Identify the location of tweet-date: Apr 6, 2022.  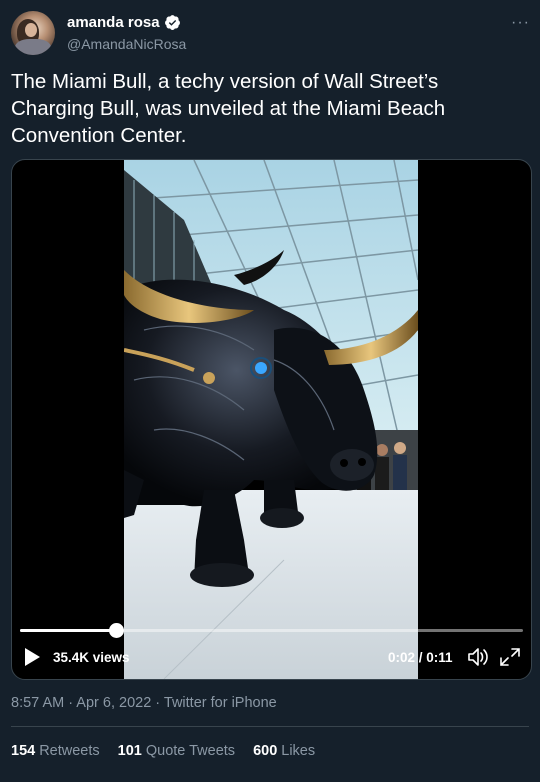
(113, 703).